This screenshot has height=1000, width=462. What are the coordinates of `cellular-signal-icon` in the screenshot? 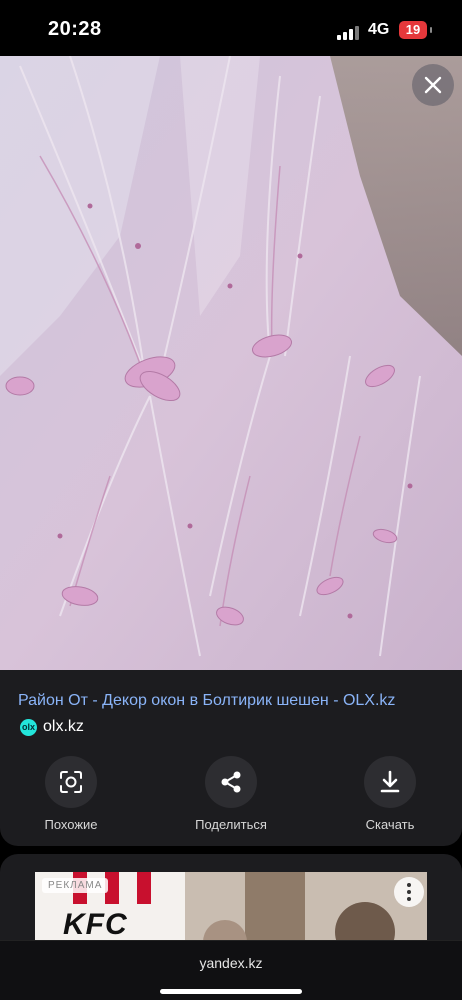 It's located at (349, 32).